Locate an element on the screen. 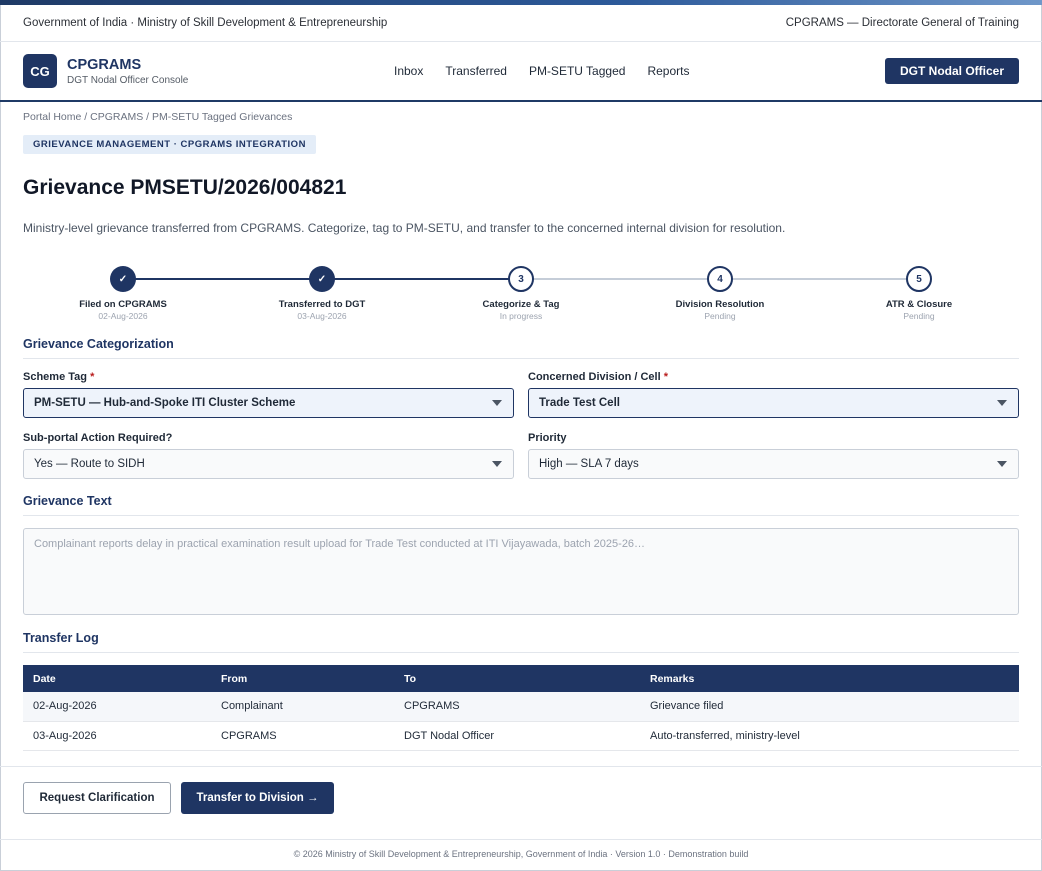 This screenshot has height=871, width=1042. step-categorize: 3 Categorize & Tag In progress is located at coordinates (521, 293).